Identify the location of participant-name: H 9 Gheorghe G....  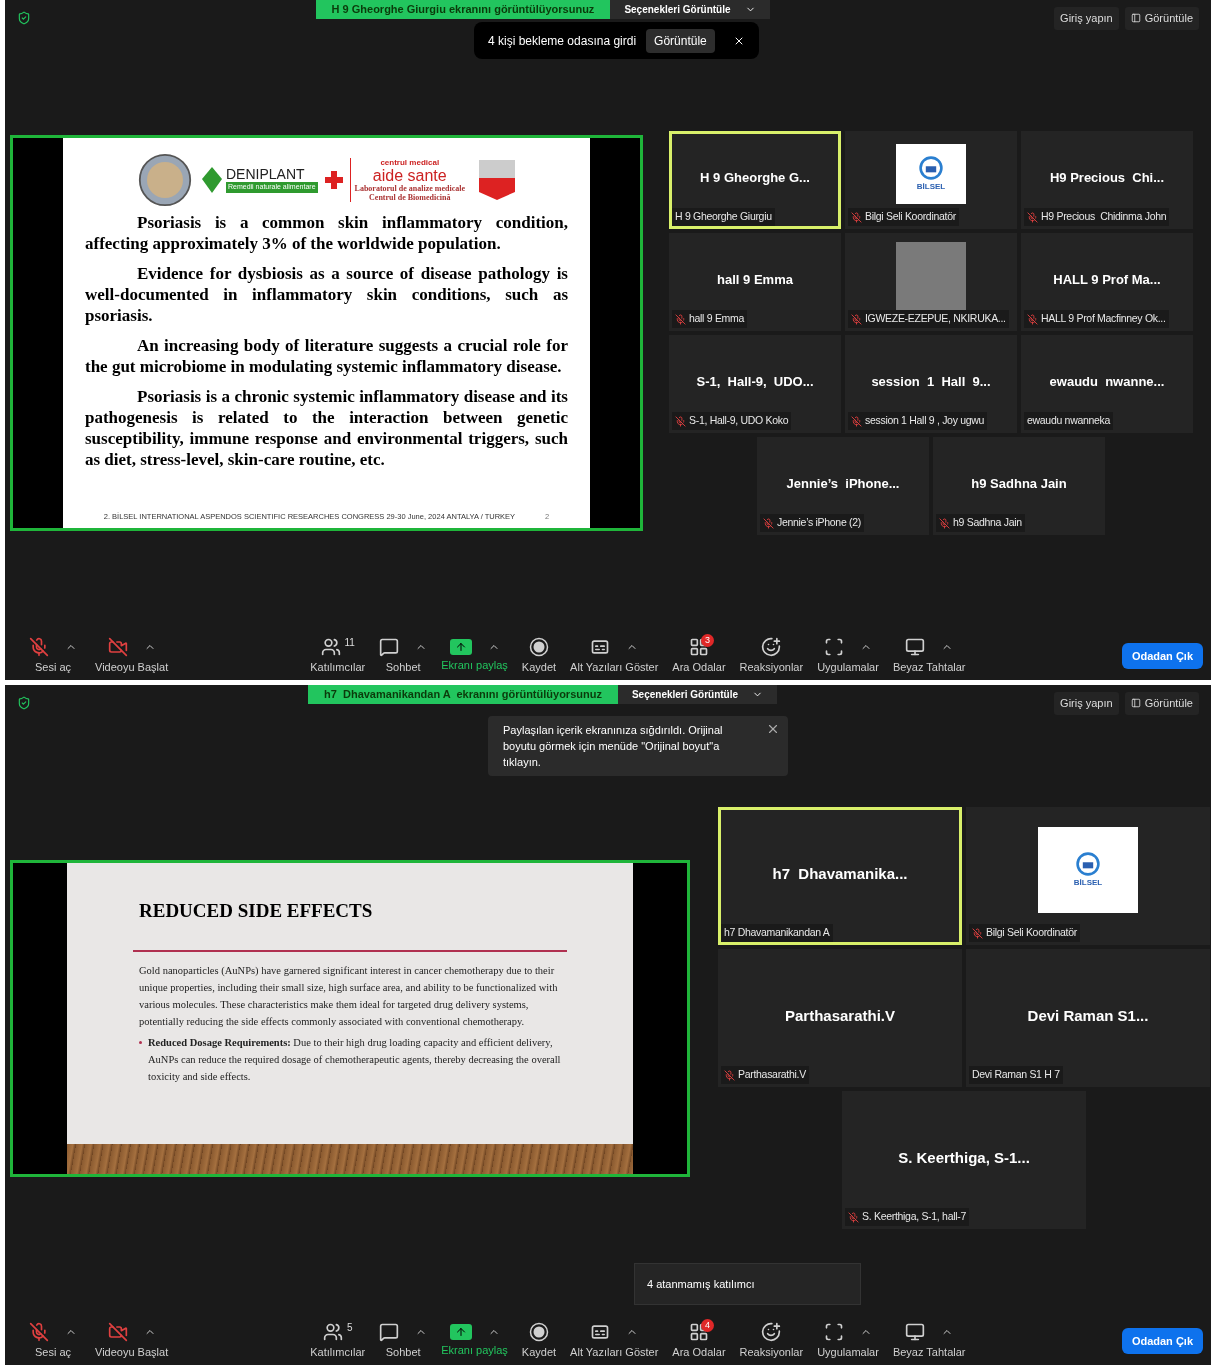
(755, 178).